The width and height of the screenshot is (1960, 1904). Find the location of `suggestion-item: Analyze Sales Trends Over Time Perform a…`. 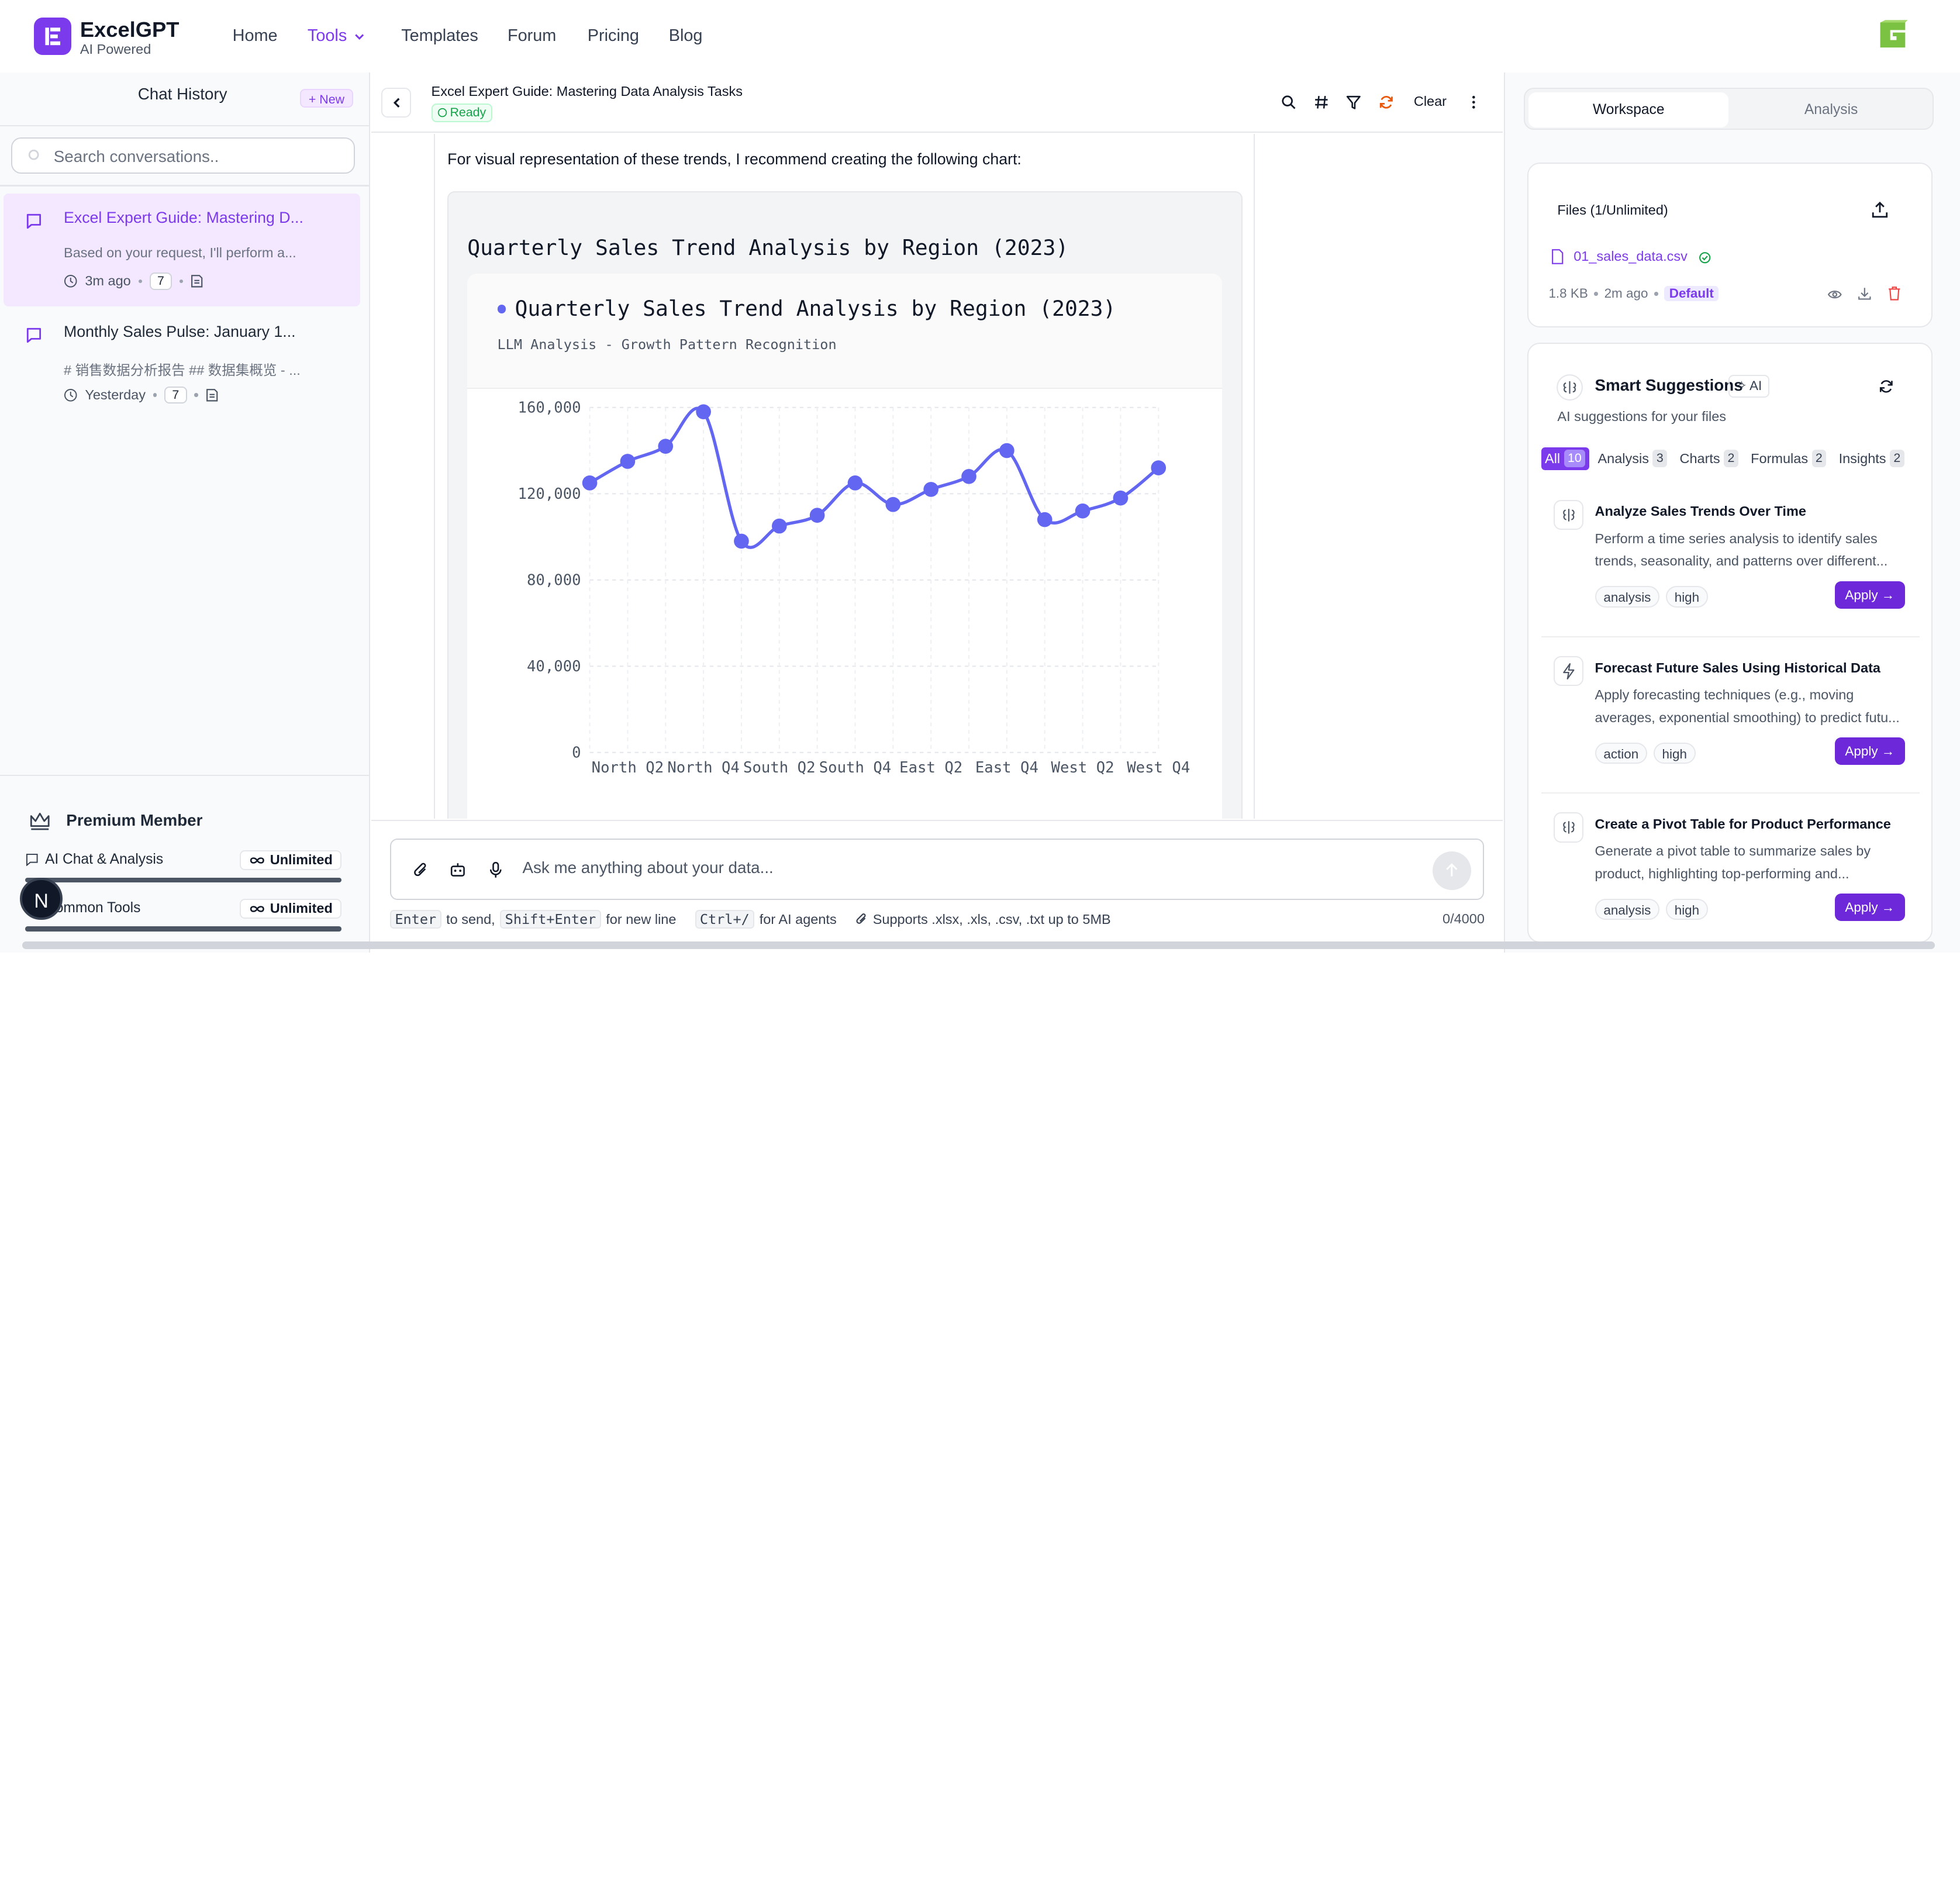

suggestion-item: Analyze Sales Trends Over Time Perform a… is located at coordinates (1731, 574).